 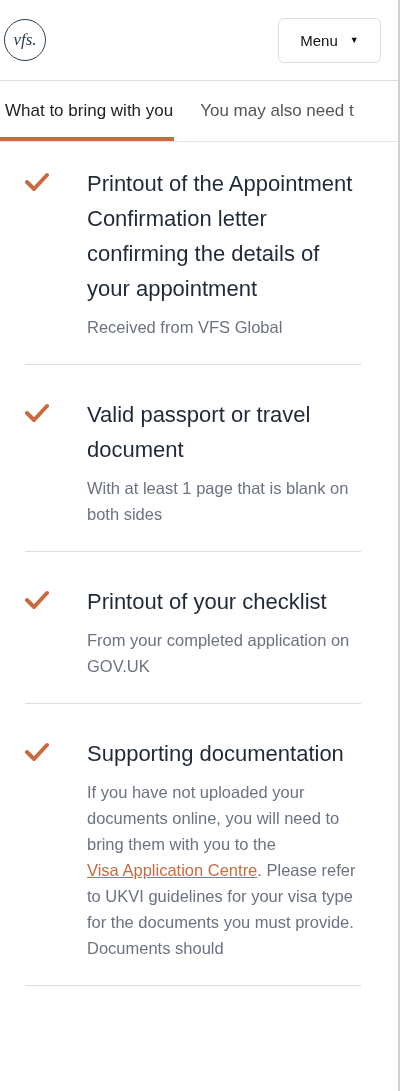 What do you see at coordinates (219, 653) in the screenshot?
I see `item-note: From your completed application on GOV.UK` at bounding box center [219, 653].